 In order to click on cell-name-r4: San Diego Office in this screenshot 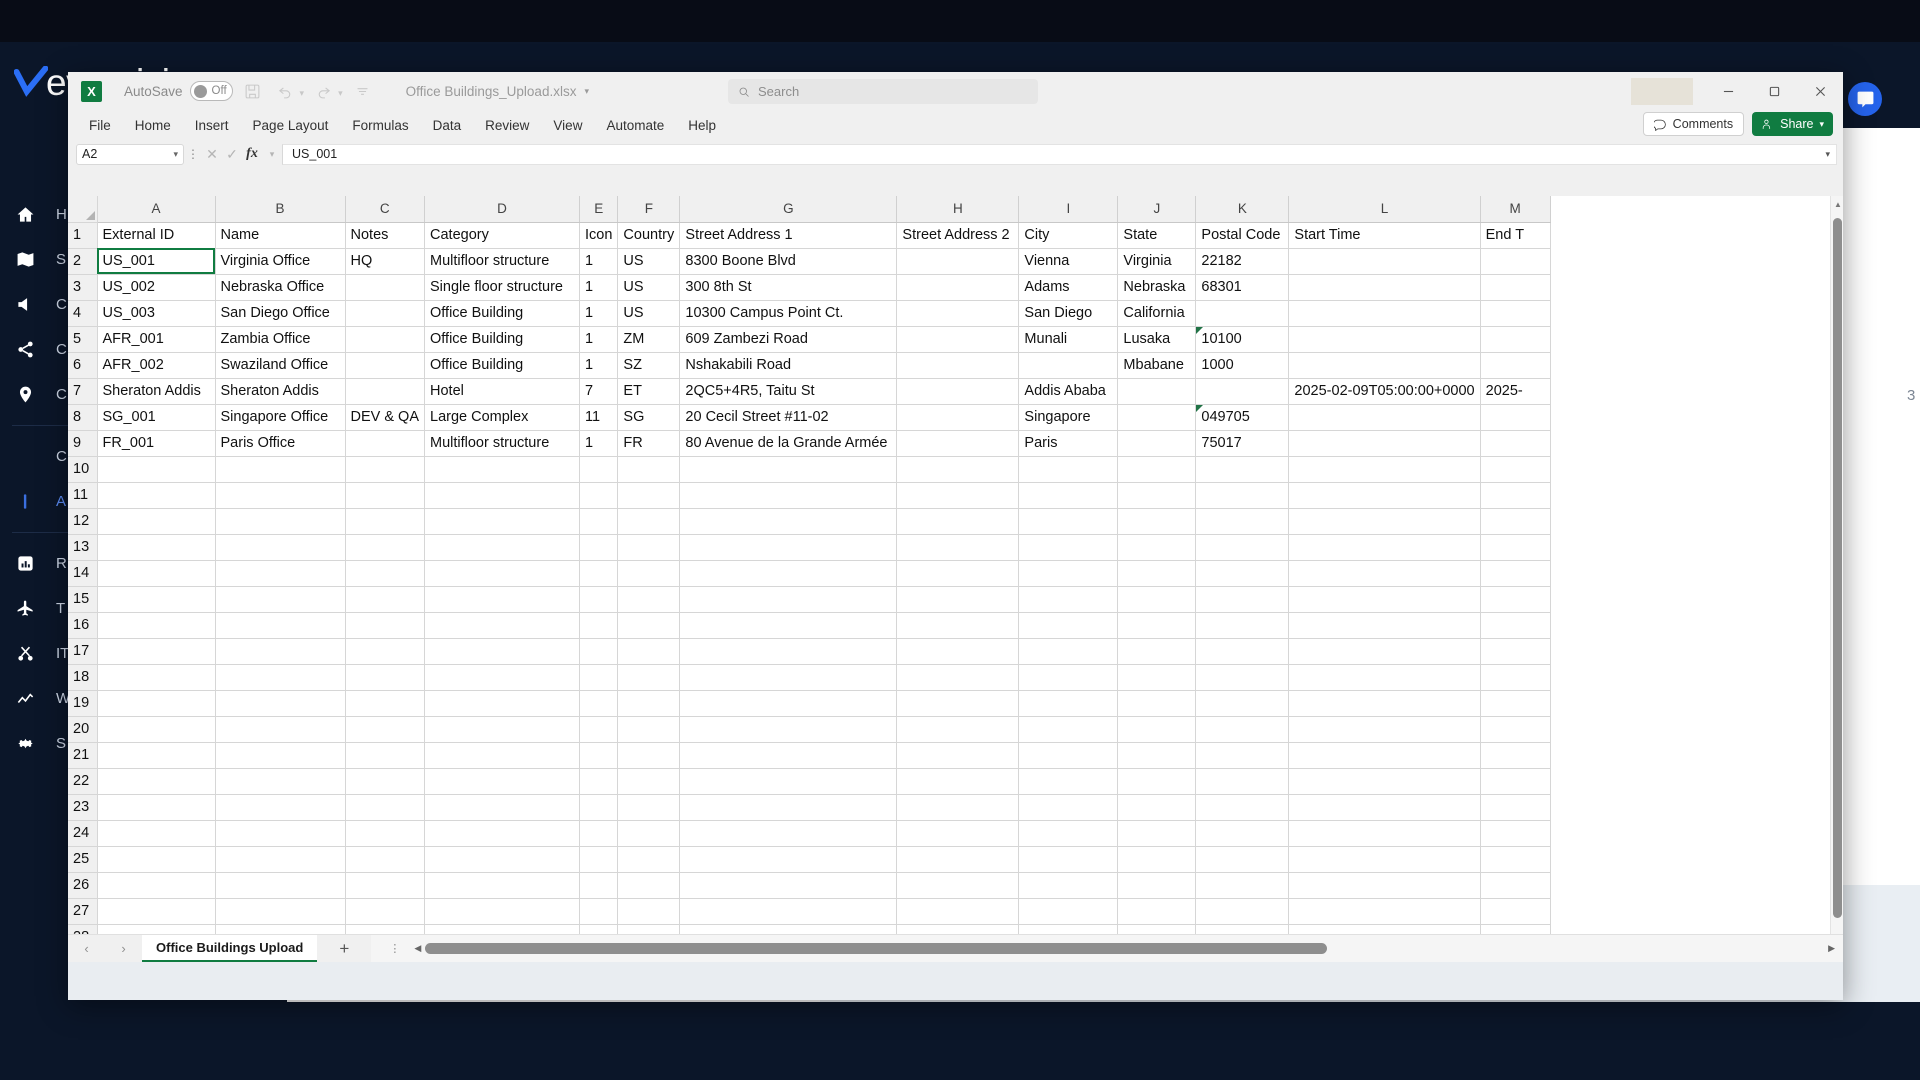, I will do `click(280, 313)`.